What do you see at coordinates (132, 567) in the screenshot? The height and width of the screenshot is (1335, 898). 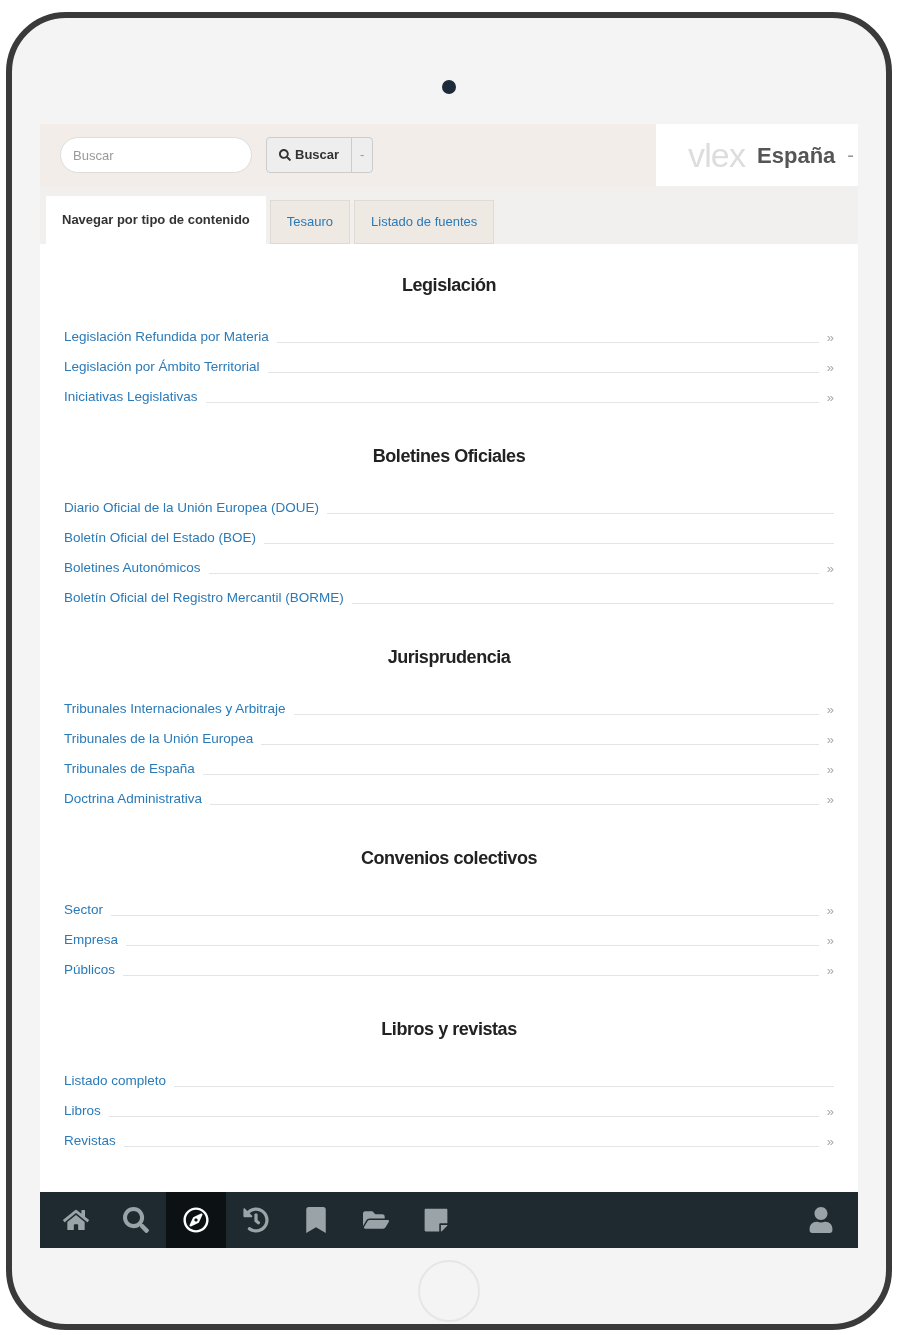 I see `category-link: Boletines Autonómicos` at bounding box center [132, 567].